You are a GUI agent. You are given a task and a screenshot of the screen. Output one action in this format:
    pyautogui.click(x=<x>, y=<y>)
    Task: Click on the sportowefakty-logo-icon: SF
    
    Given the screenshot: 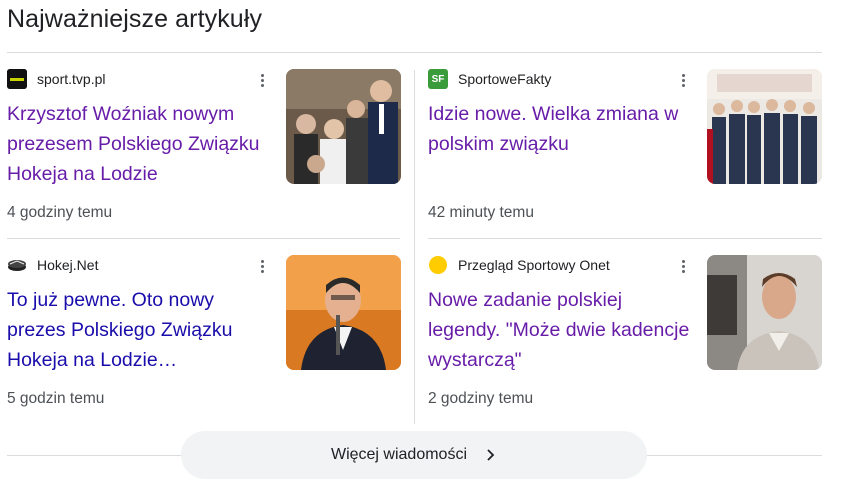 What is the action you would take?
    pyautogui.click(x=438, y=79)
    